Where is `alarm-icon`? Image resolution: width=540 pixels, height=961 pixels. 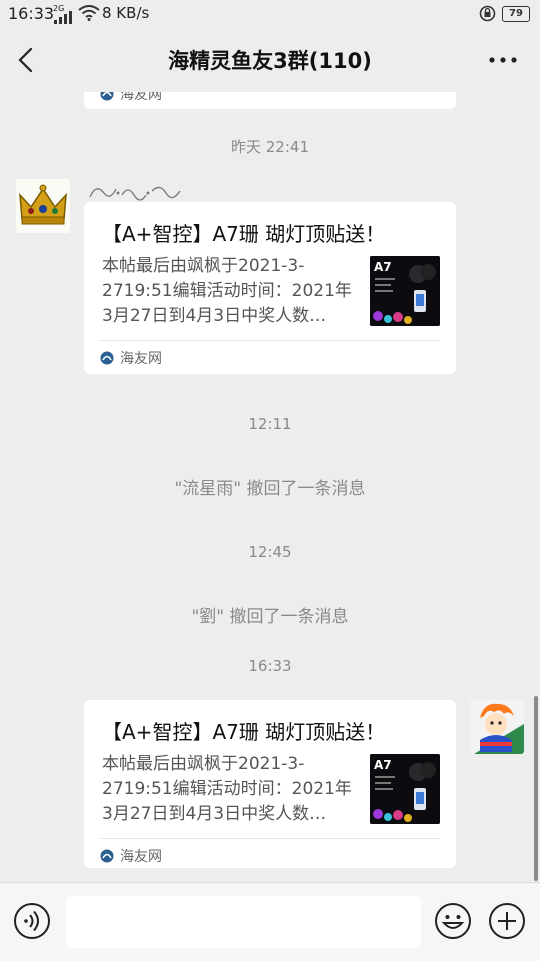
alarm-icon is located at coordinates (487, 13).